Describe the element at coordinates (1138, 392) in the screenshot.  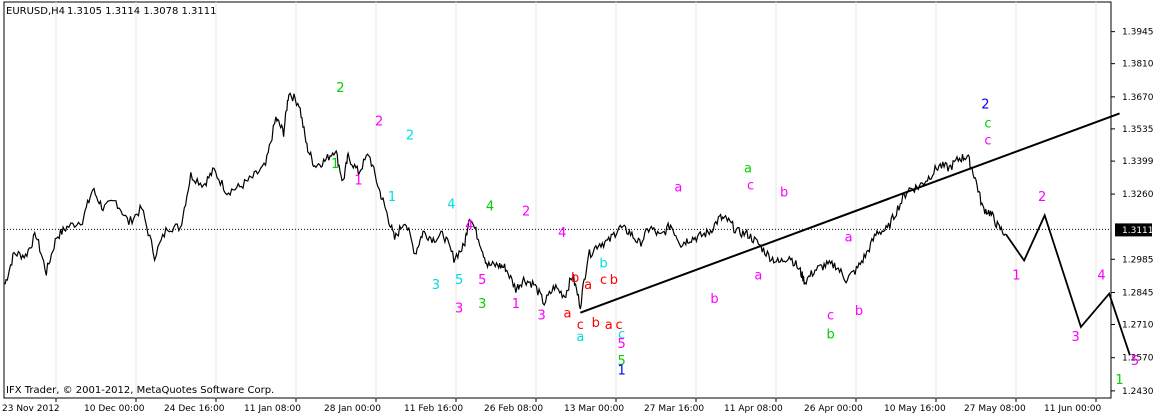
I see `y-tick-label: 1.2430` at that location.